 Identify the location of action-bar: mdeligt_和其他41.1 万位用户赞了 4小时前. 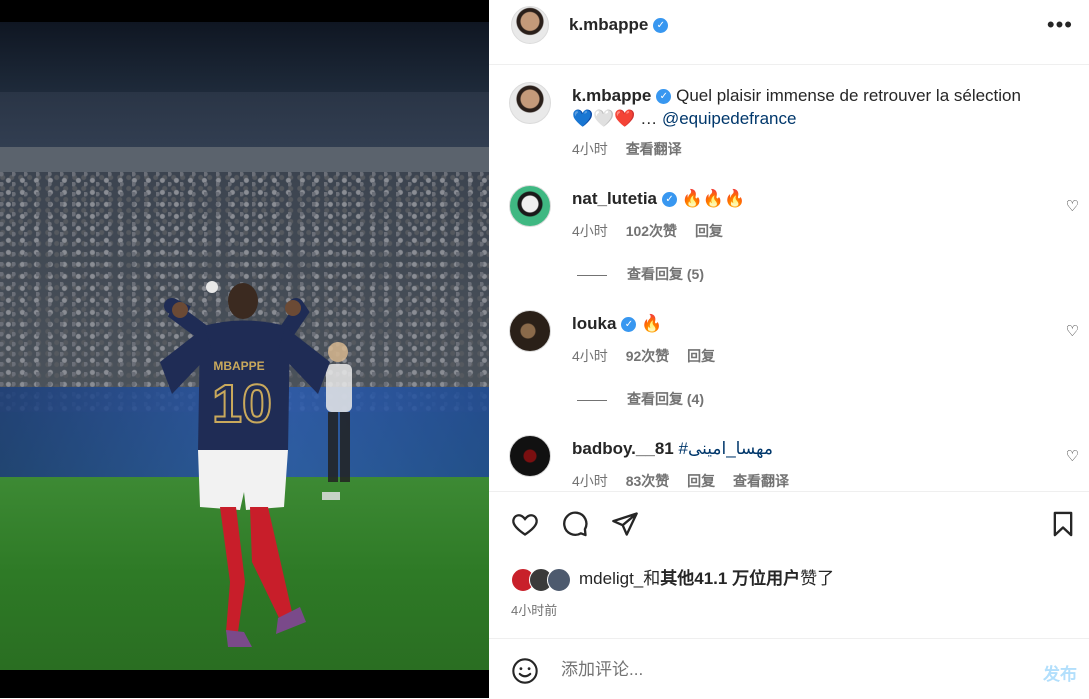
(789, 565).